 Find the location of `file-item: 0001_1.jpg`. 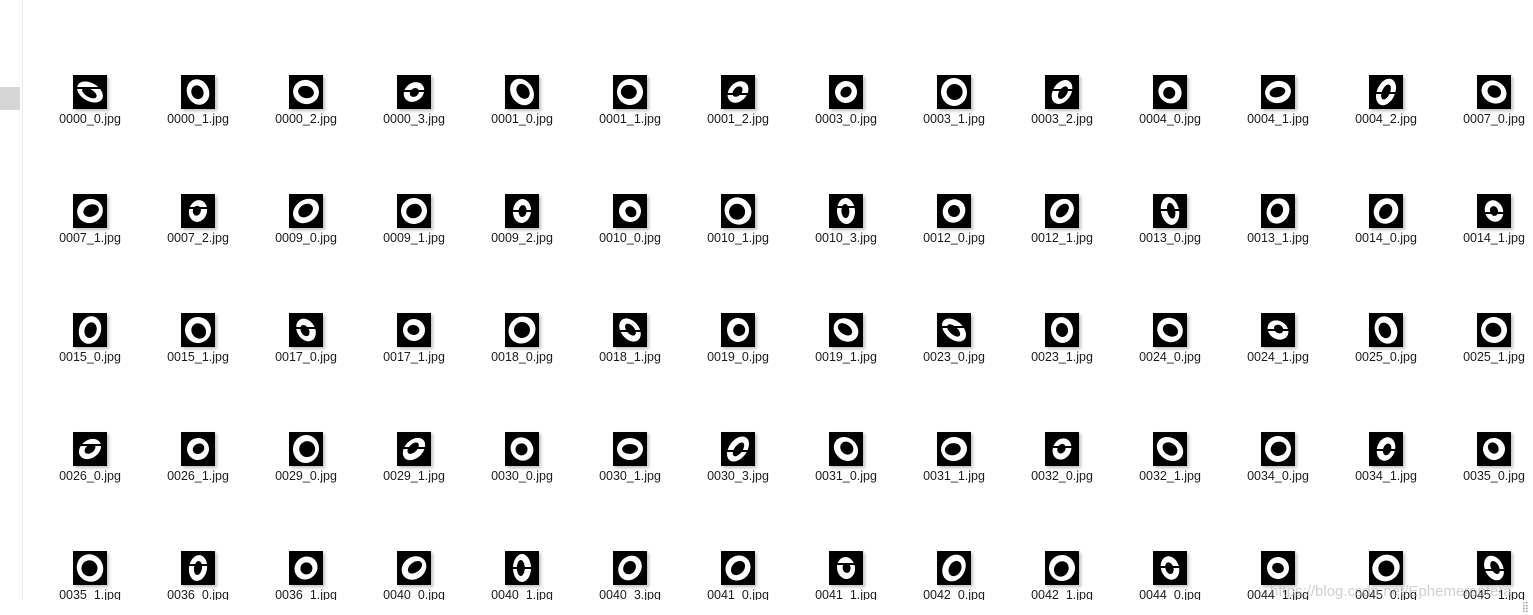

file-item: 0001_1.jpg is located at coordinates (630, 63).